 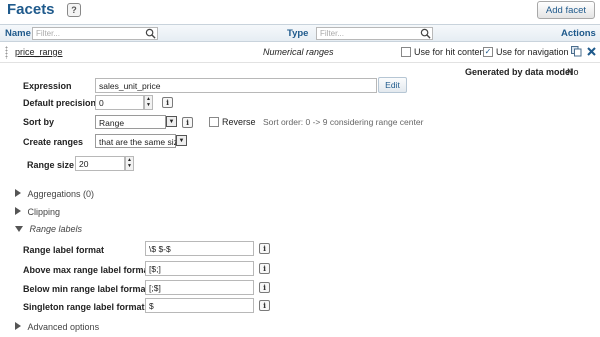 I want to click on section-aggregations: Aggregations (0), so click(x=54, y=194).